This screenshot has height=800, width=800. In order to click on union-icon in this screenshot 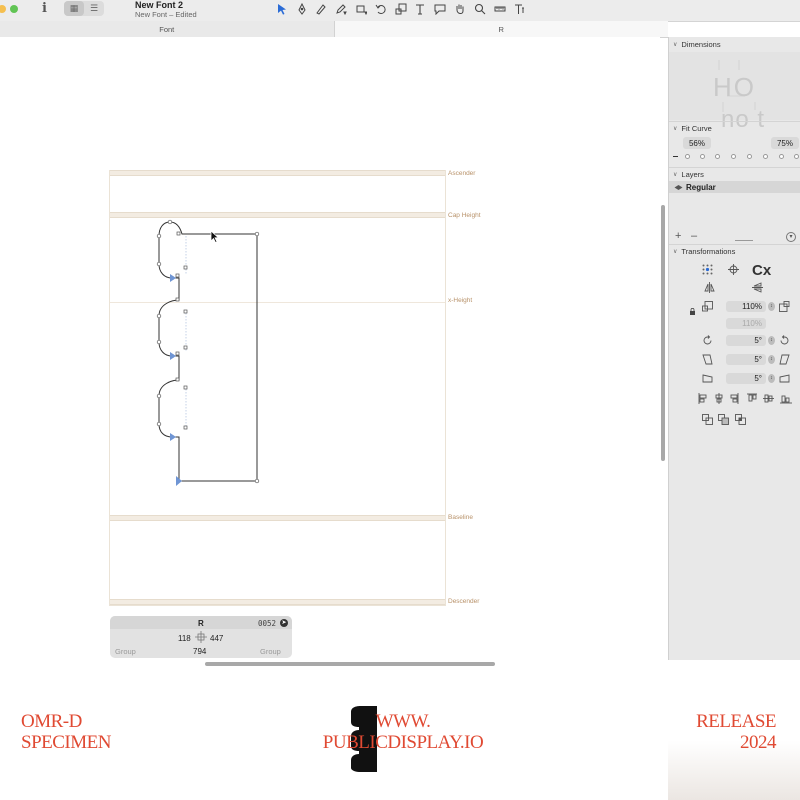, I will do `click(707, 419)`.